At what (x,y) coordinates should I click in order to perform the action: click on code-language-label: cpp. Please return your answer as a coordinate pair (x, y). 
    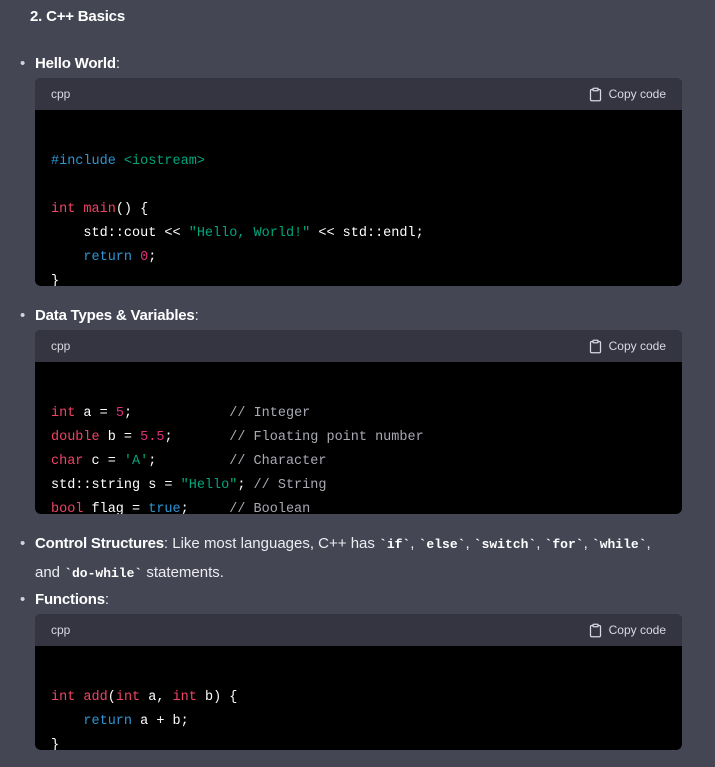
    Looking at the image, I should click on (61, 346).